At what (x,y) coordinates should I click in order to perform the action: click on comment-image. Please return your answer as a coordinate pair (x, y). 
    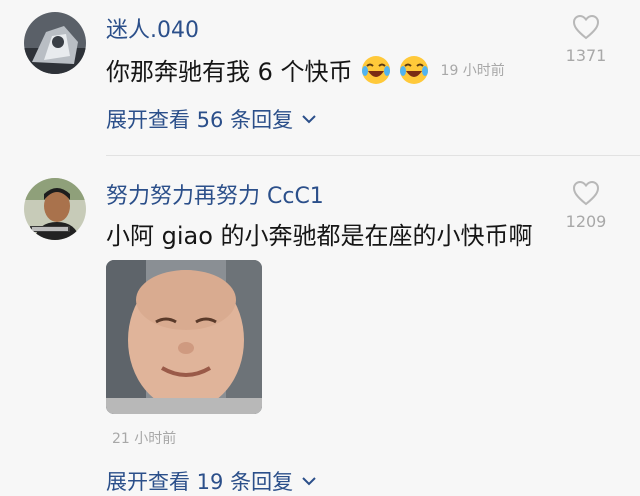
    Looking at the image, I should click on (184, 337).